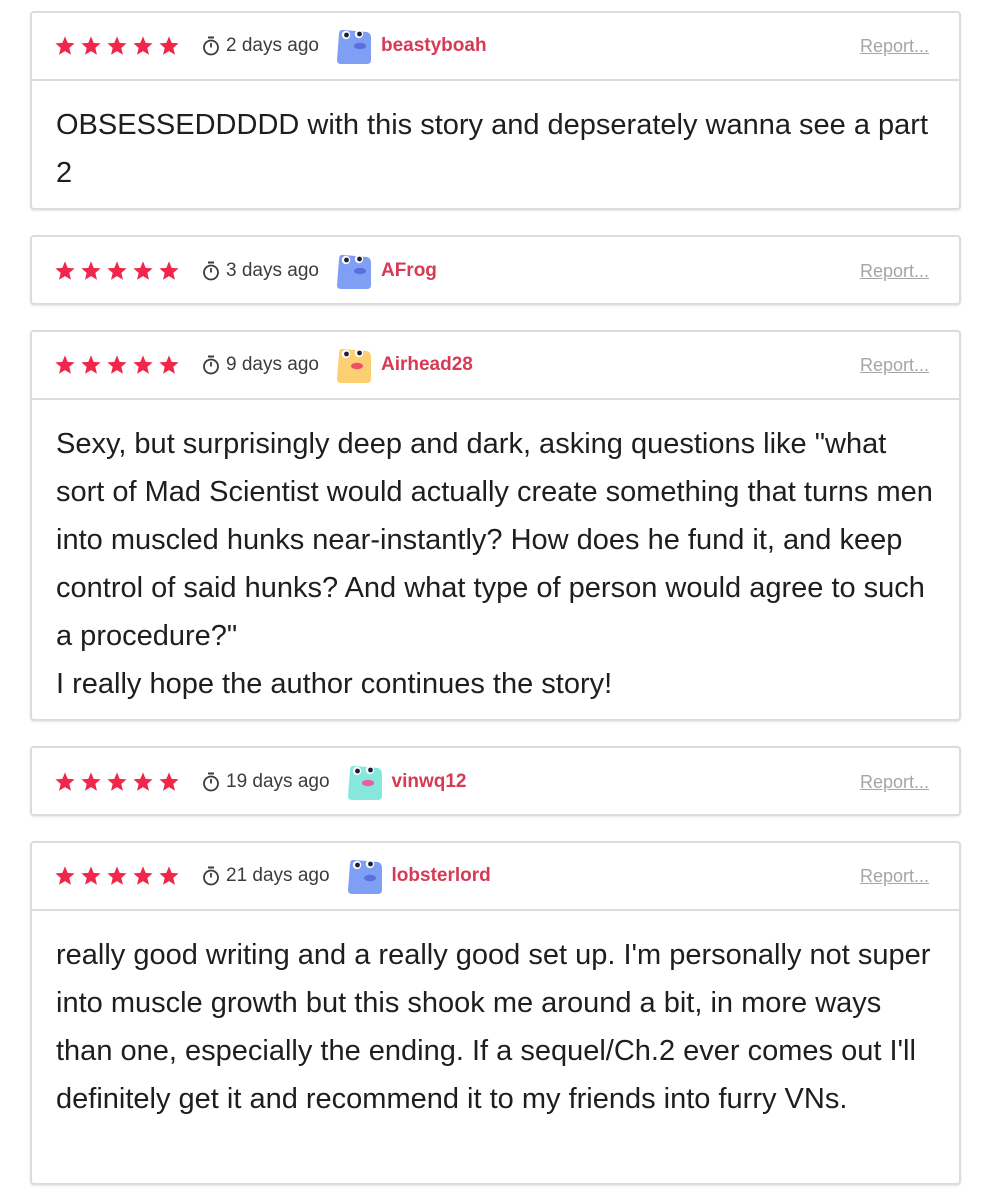 The width and height of the screenshot is (983, 1200). Describe the element at coordinates (272, 45) in the screenshot. I see `review-time-text: 2 days ago` at that location.